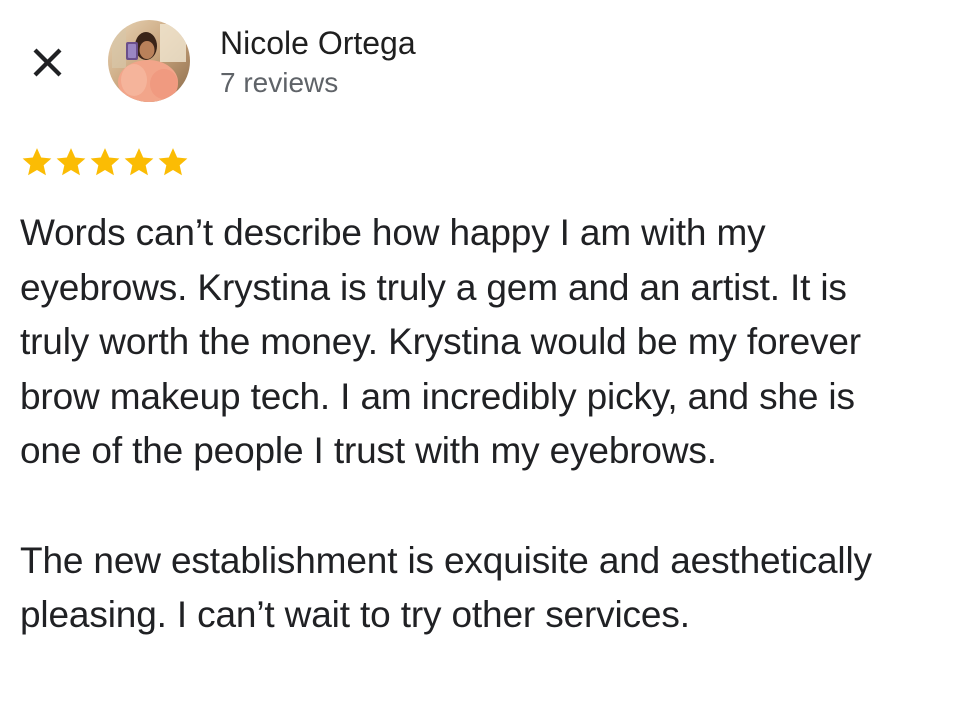 This screenshot has width=960, height=721. What do you see at coordinates (318, 43) in the screenshot?
I see `reviewer-name: Nicole Ortega` at bounding box center [318, 43].